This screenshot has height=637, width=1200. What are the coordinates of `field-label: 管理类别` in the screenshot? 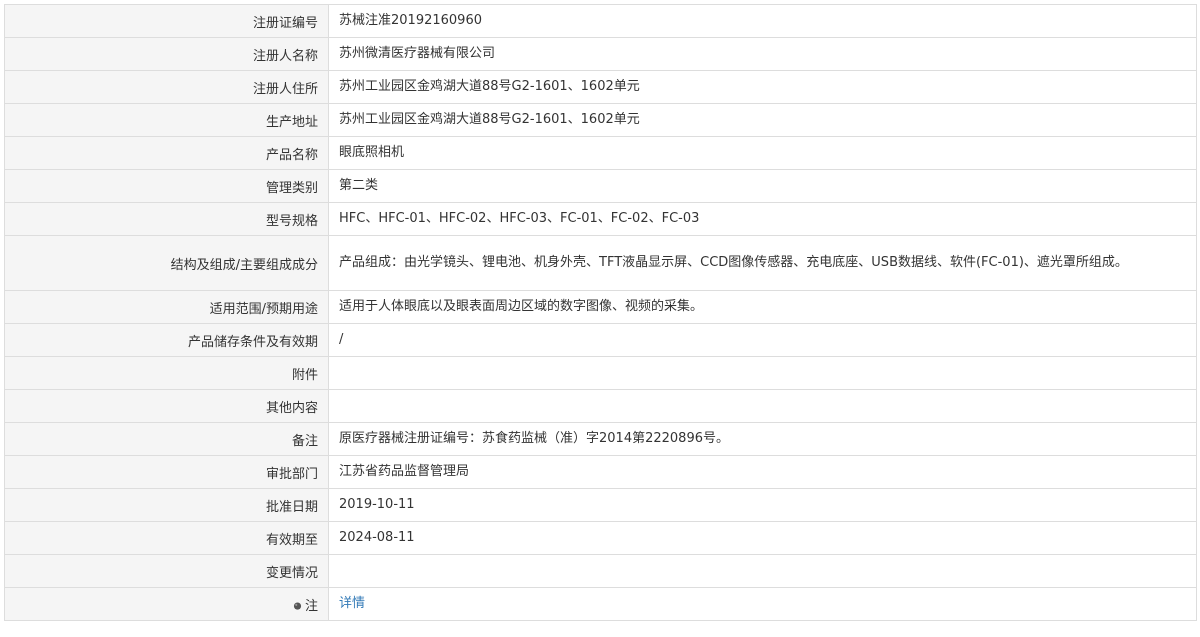 It's located at (166, 186).